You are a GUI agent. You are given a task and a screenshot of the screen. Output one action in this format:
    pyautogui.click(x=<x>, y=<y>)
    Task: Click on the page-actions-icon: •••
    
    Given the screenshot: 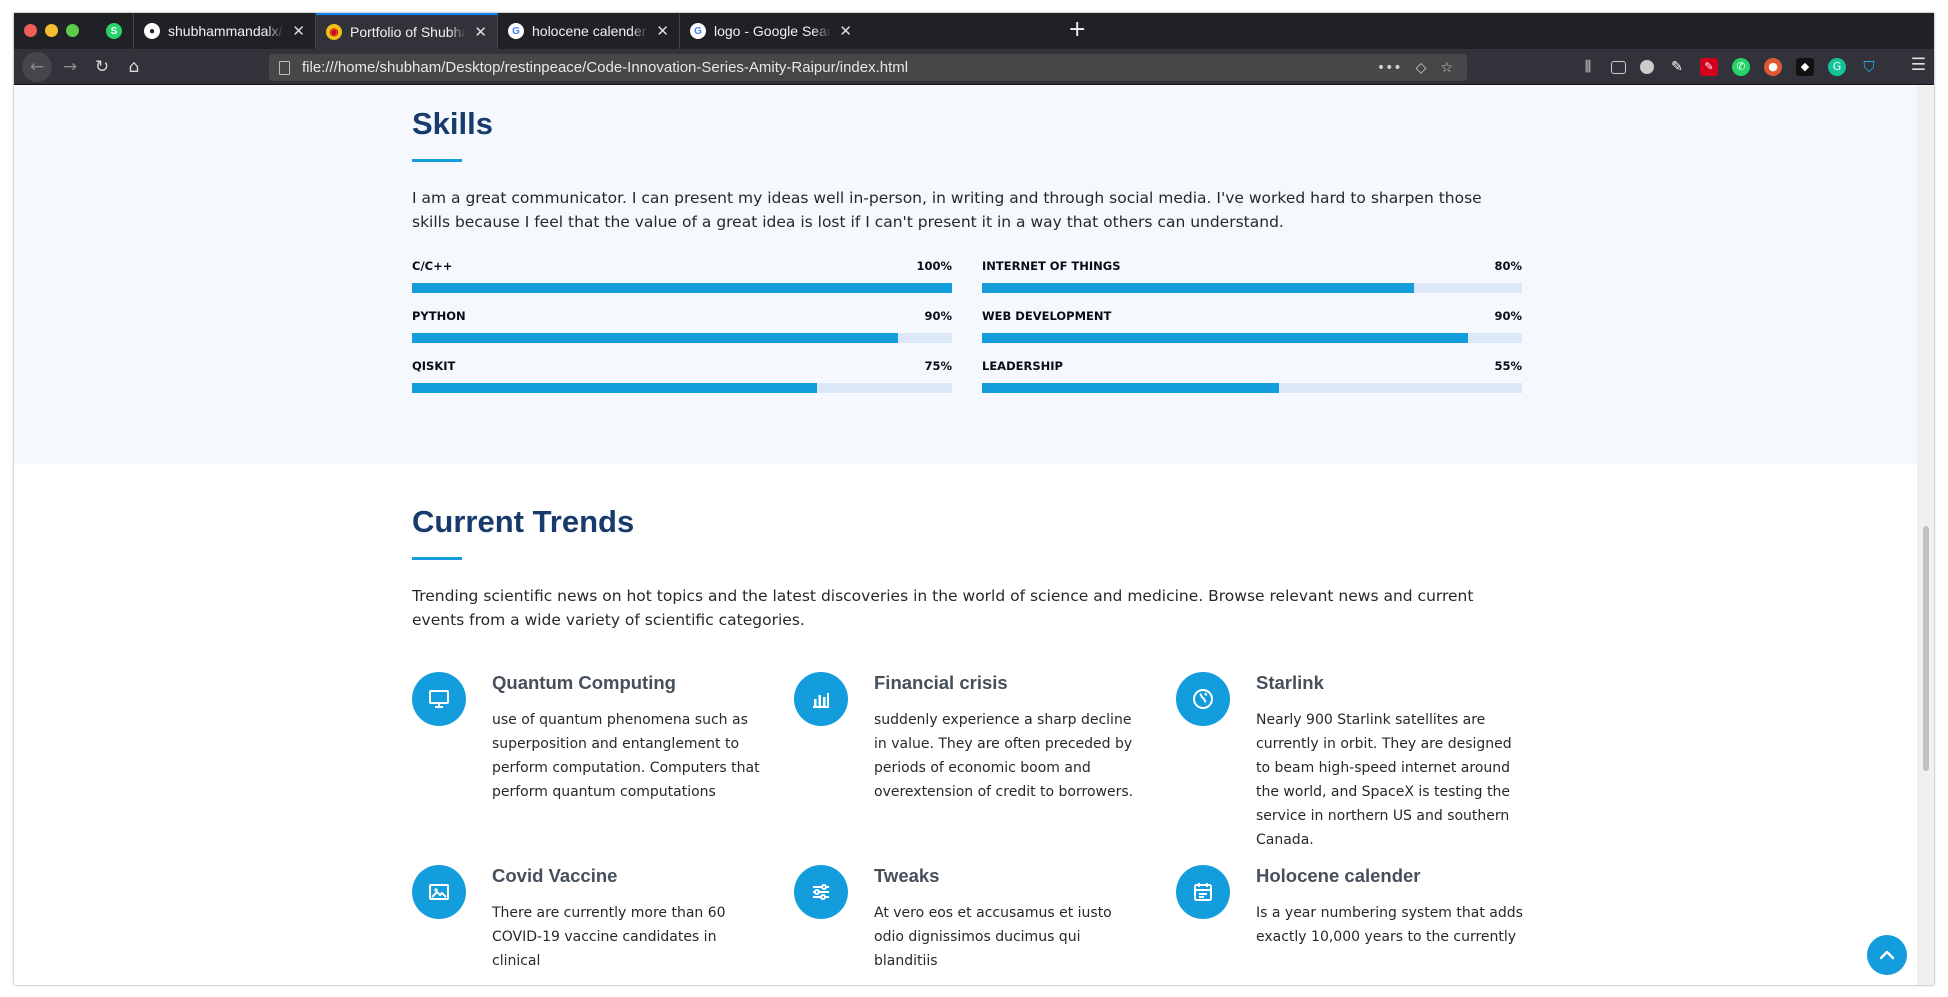 What is the action you would take?
    pyautogui.click(x=1389, y=68)
    